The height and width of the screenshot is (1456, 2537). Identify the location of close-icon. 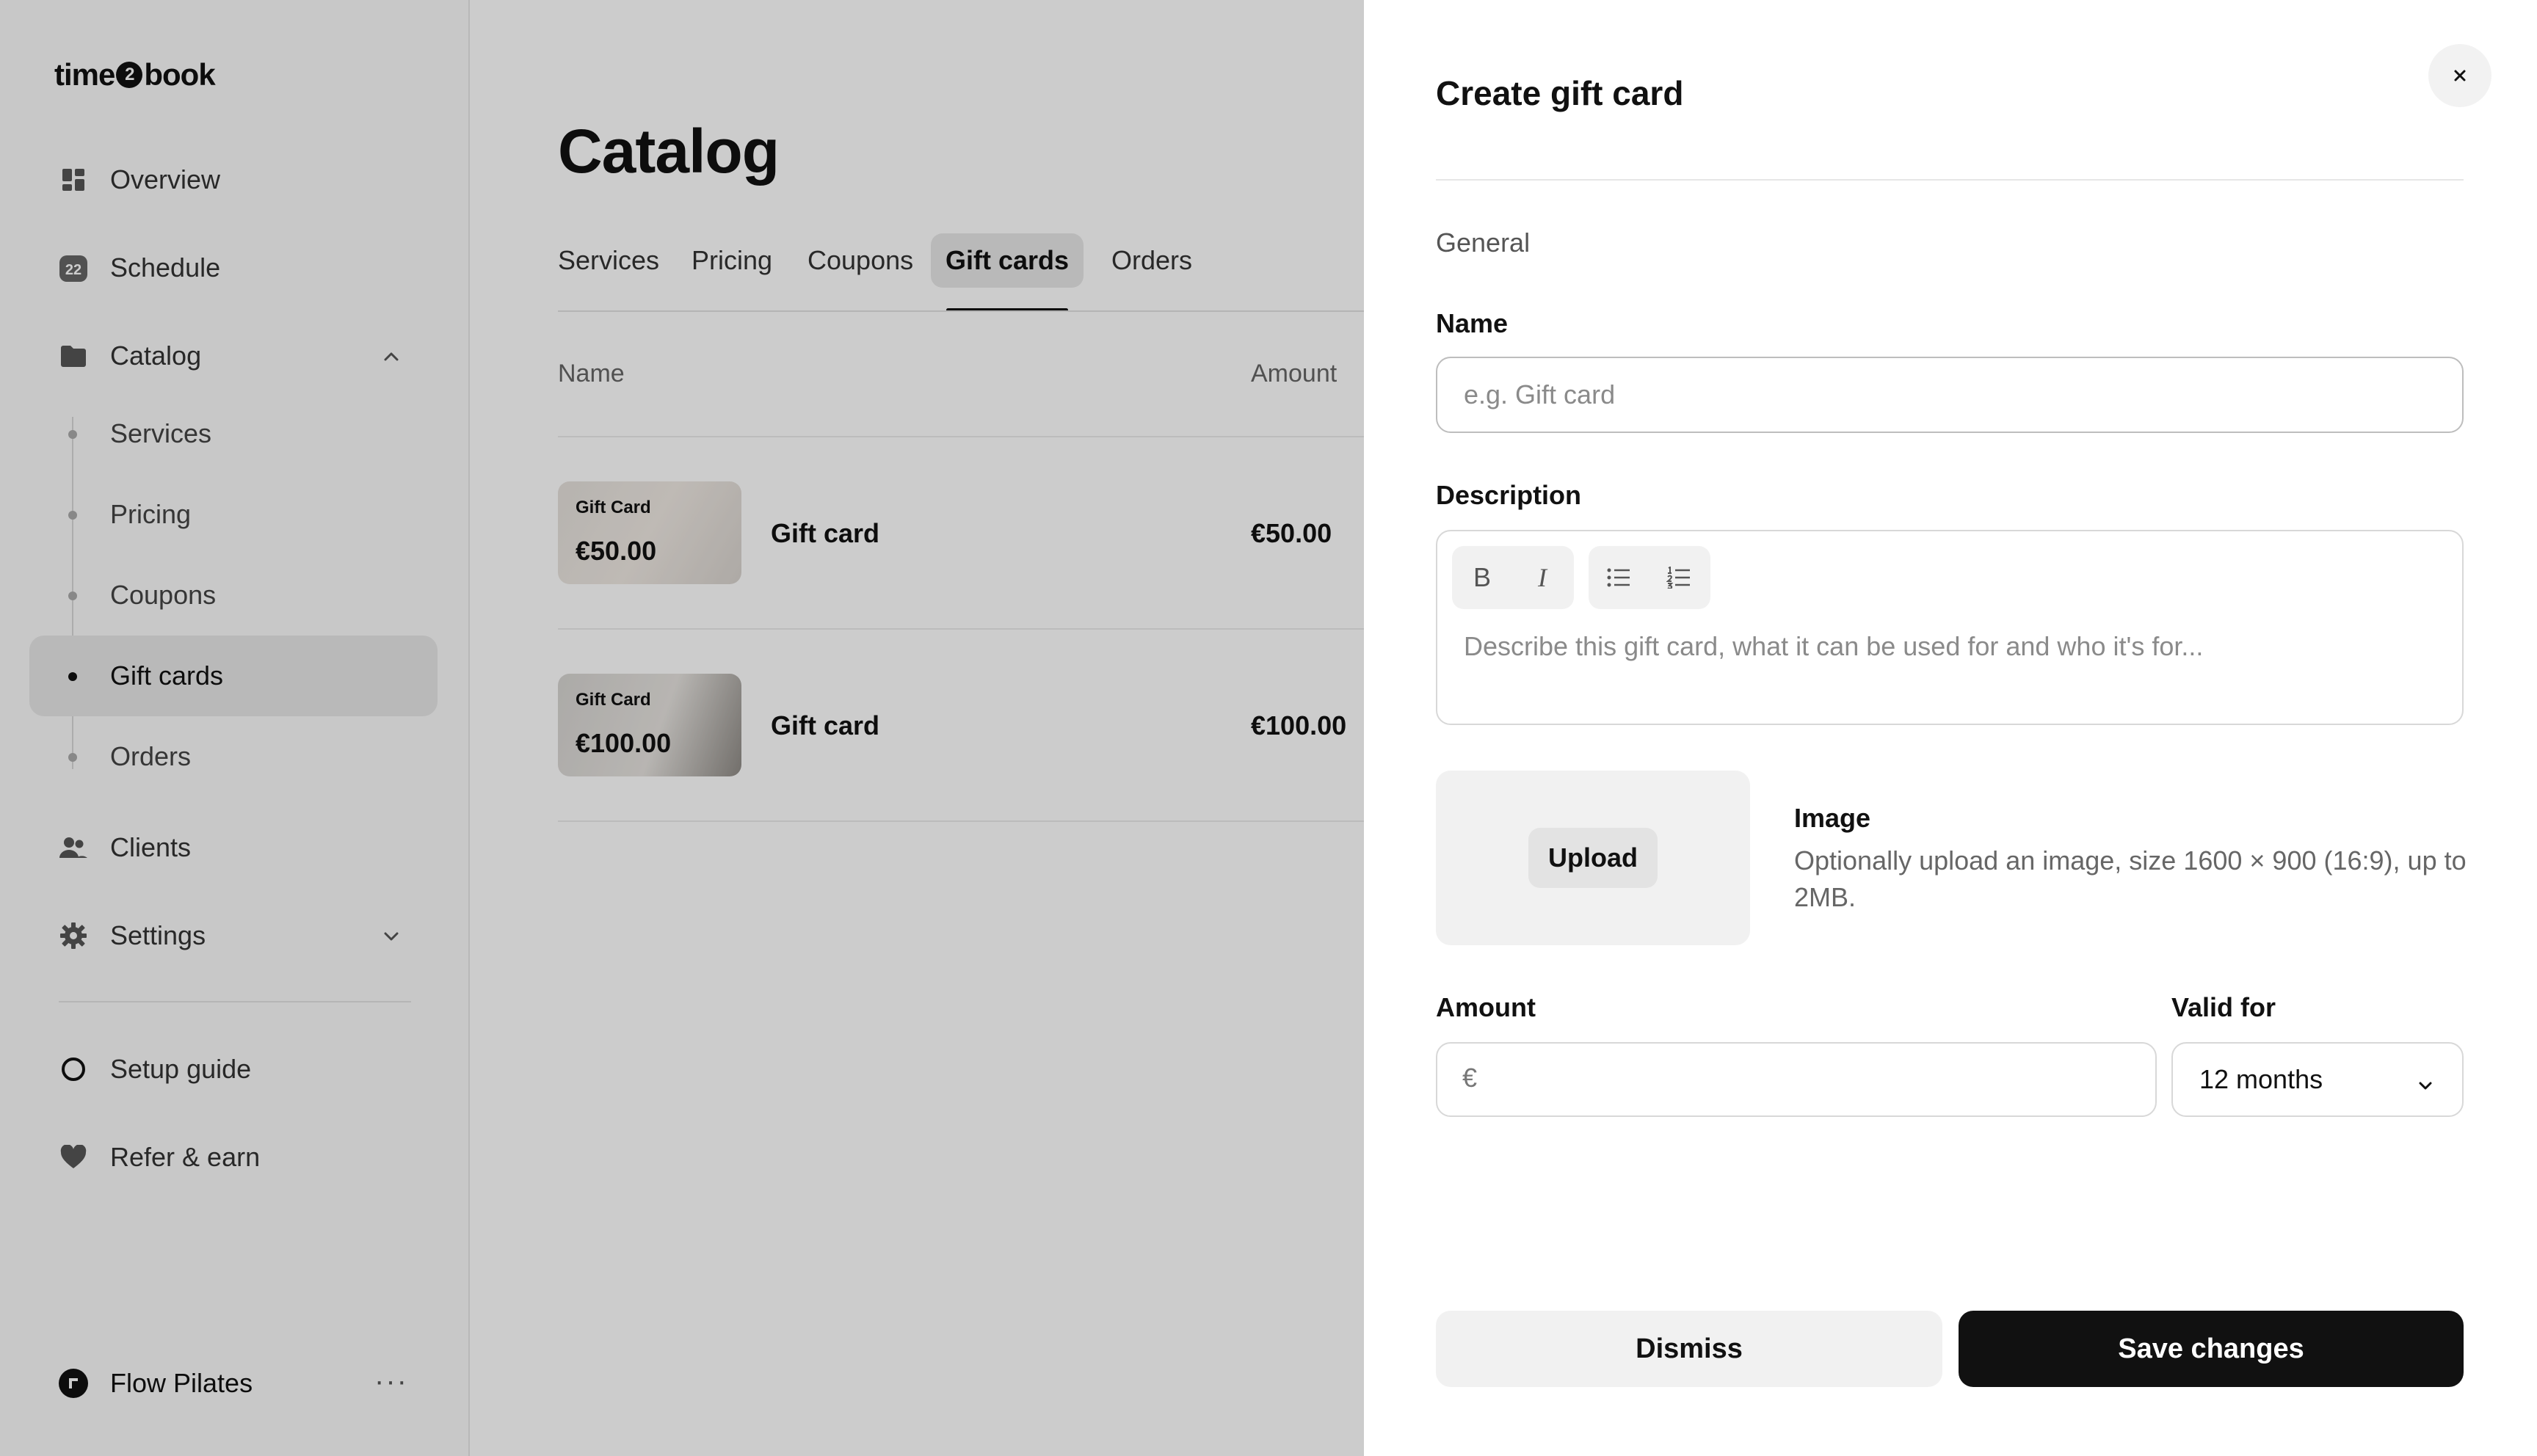
(2460, 75).